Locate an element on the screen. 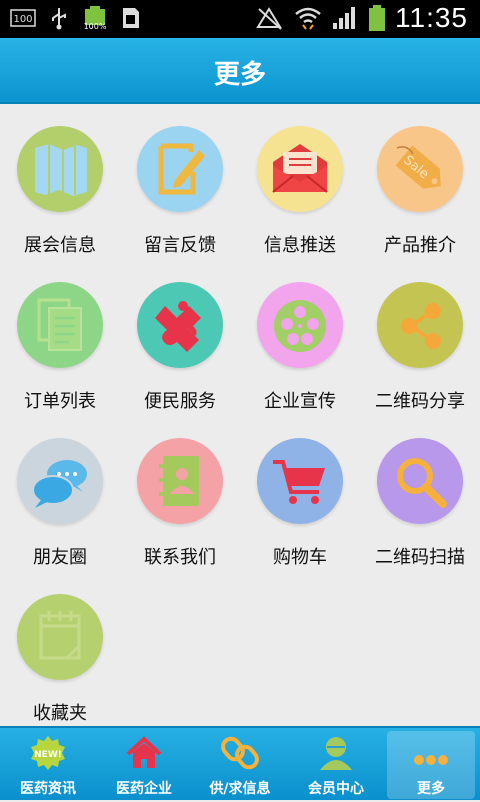  grid-item-moments: 朋友圈 is located at coordinates (60, 494).